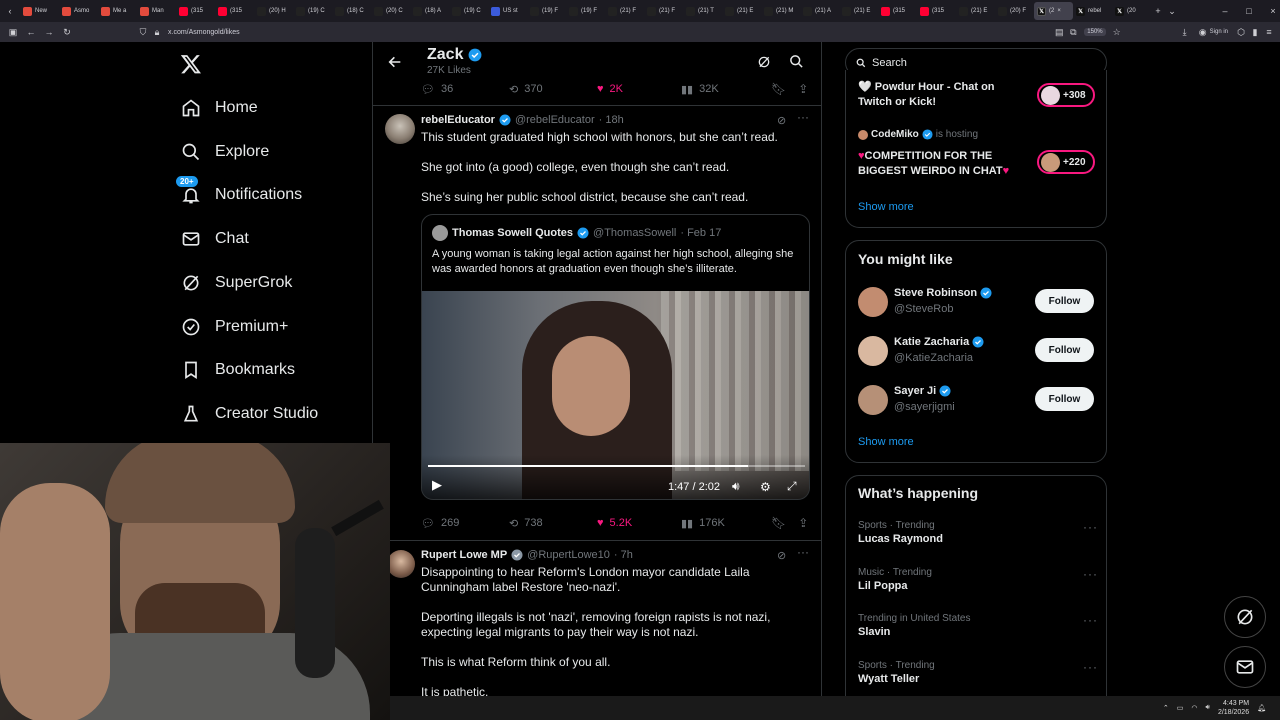 This screenshot has height=720, width=1280. I want to click on browser-tab: New, so click(39, 11).